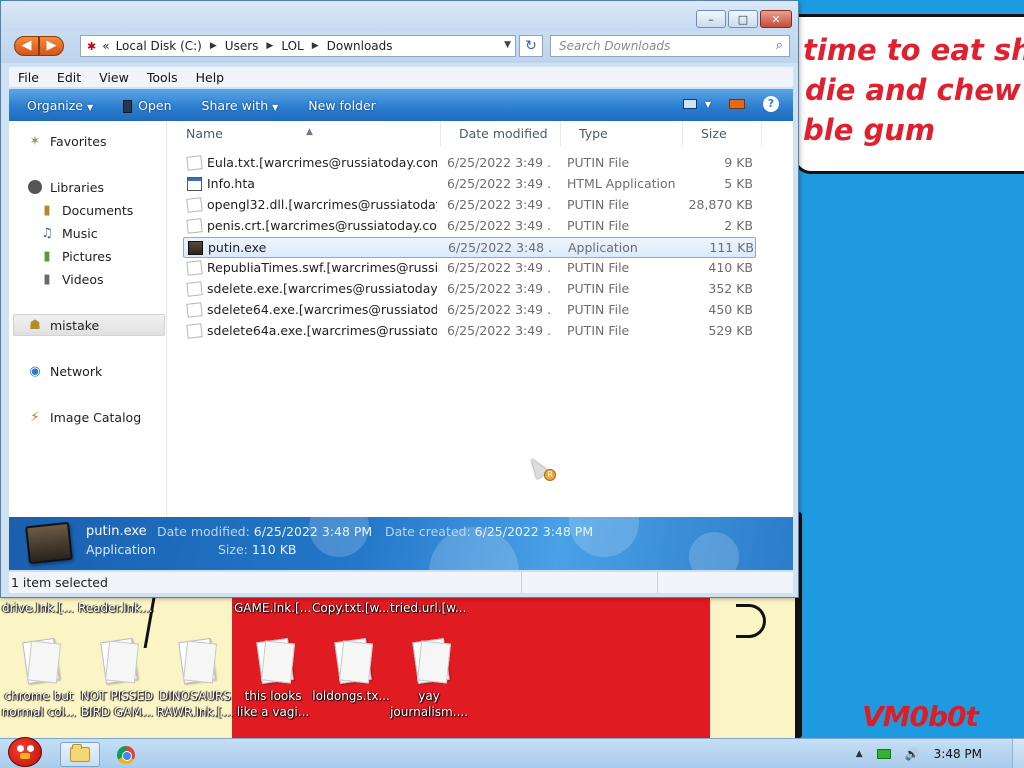  What do you see at coordinates (235, 105) in the screenshot?
I see `share-with-label: Share with` at bounding box center [235, 105].